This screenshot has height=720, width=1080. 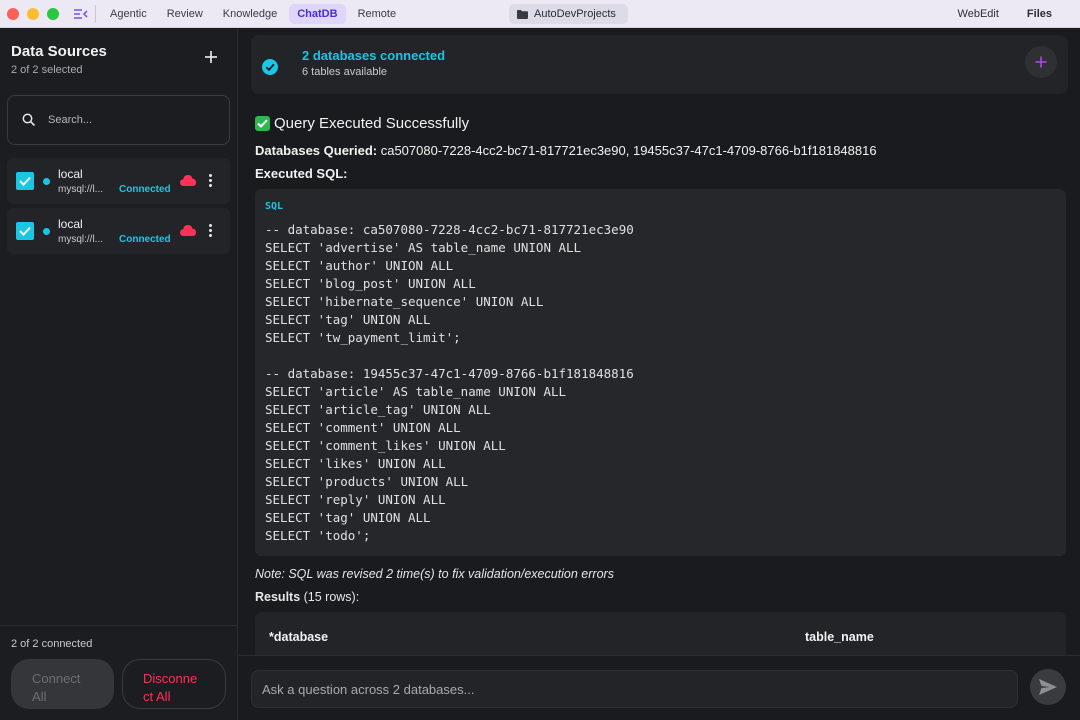 What do you see at coordinates (128, 14) in the screenshot?
I see `tab-agentic: Agentic` at bounding box center [128, 14].